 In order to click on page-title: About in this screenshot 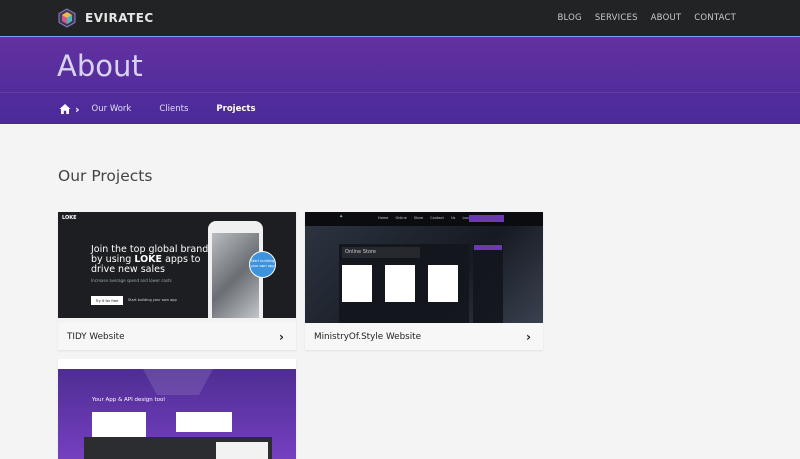, I will do `click(100, 66)`.